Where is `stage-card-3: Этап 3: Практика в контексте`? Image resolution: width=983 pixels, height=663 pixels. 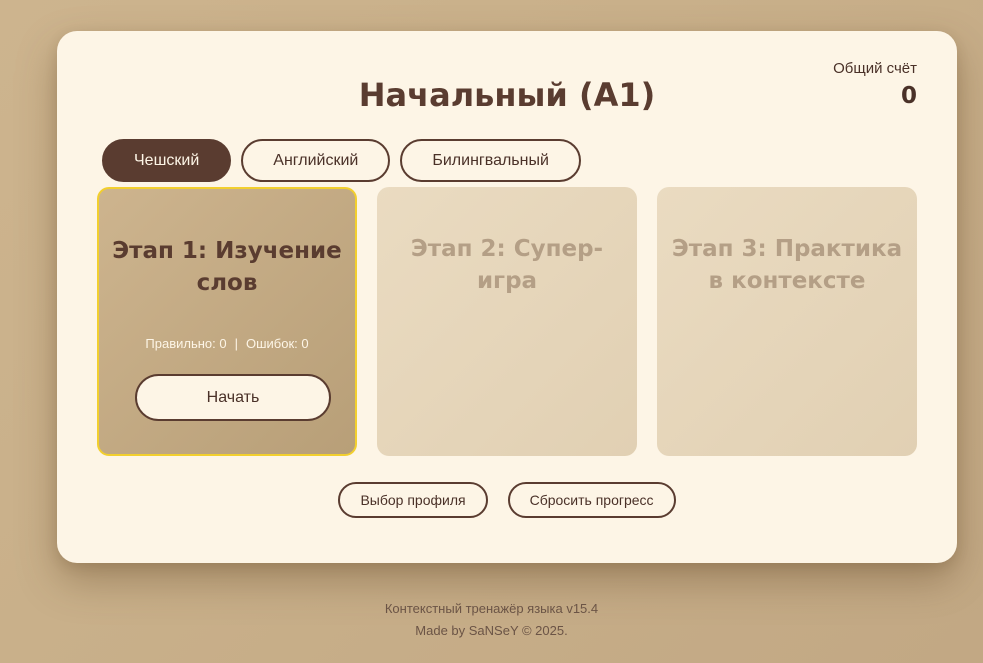
stage-card-3: Этап 3: Практика в контексте is located at coordinates (787, 321).